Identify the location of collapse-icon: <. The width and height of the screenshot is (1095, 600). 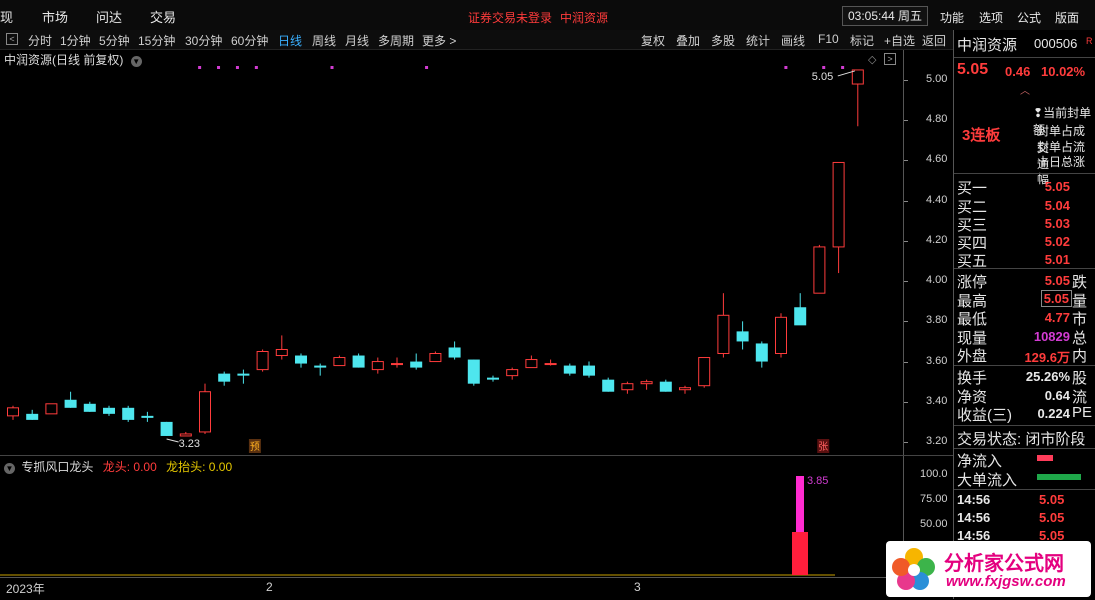
(12, 39).